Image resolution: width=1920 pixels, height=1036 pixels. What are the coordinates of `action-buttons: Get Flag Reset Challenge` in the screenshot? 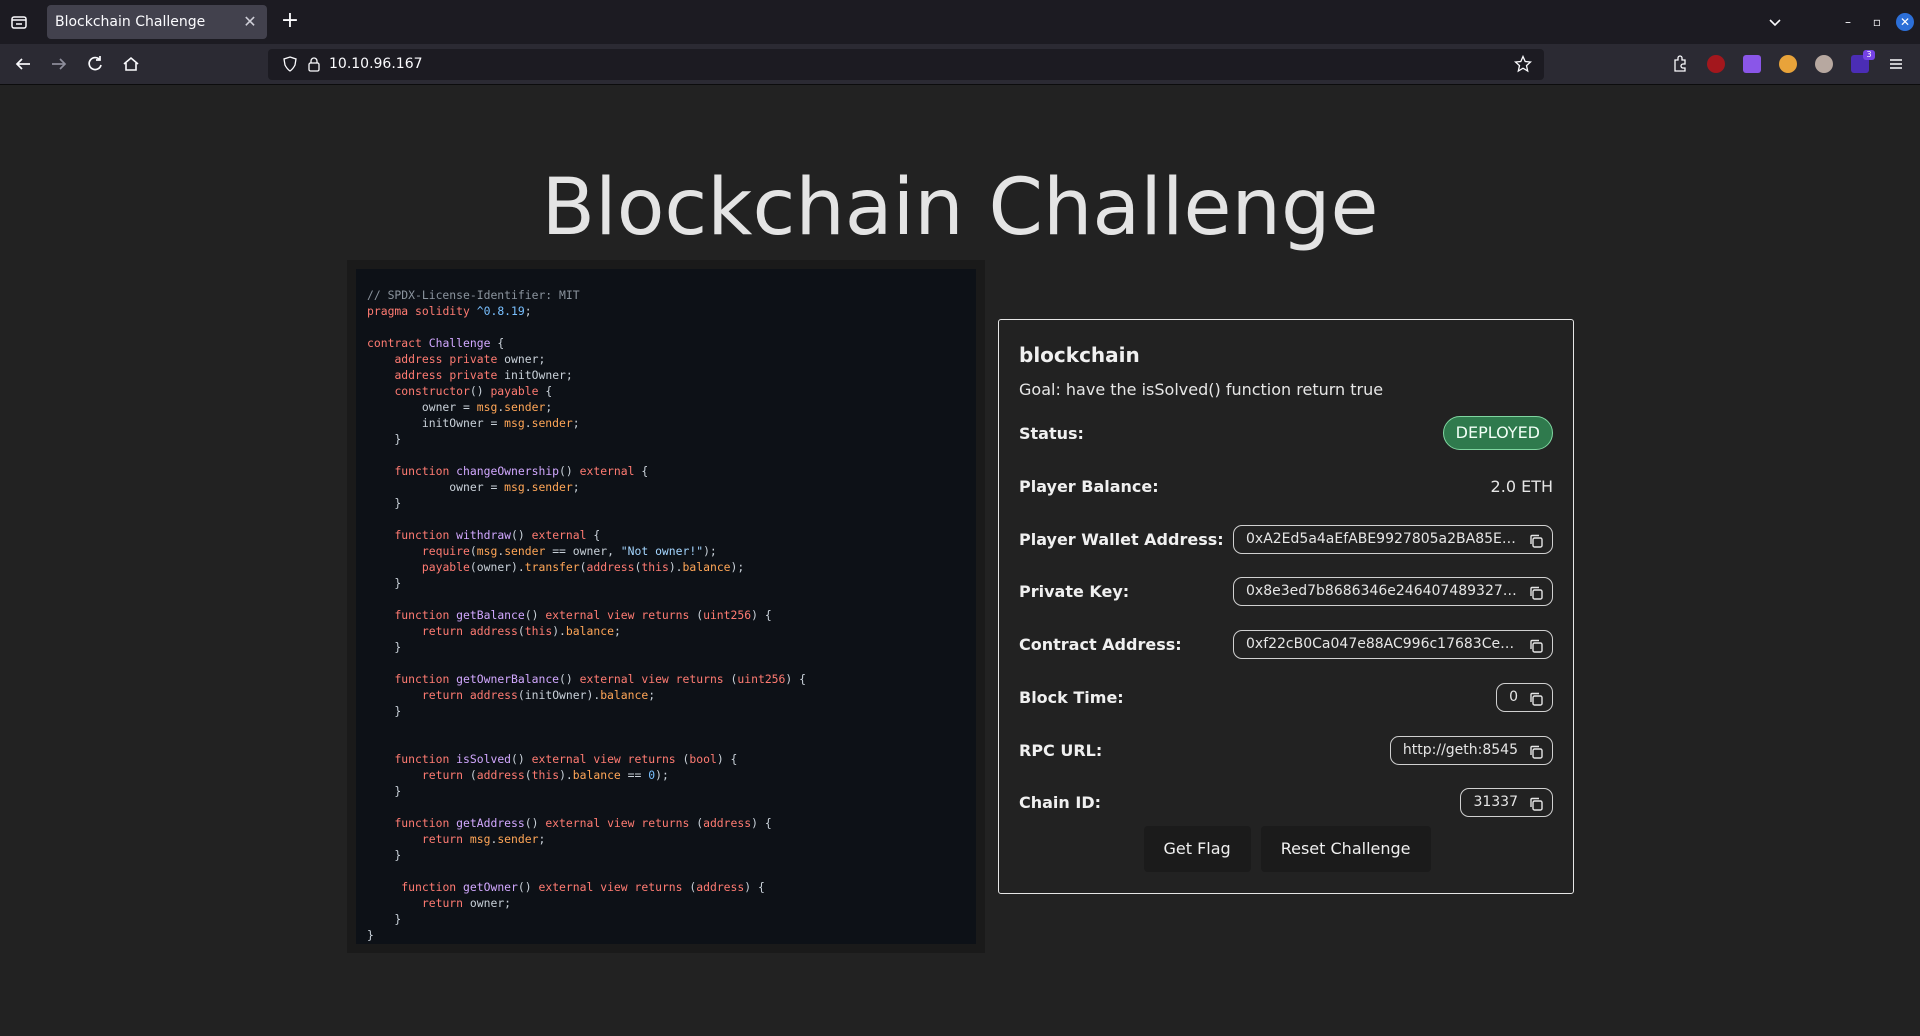 It's located at (1287, 849).